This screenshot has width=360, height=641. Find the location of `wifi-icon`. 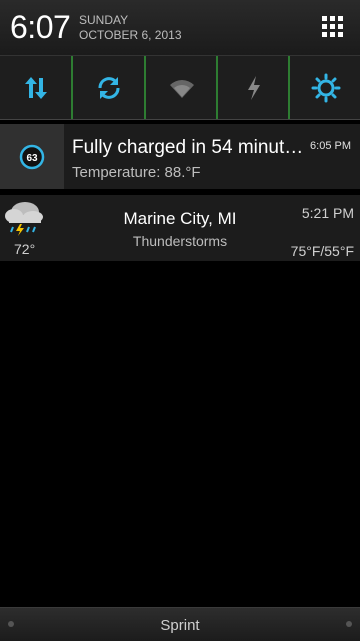

wifi-icon is located at coordinates (181, 88).